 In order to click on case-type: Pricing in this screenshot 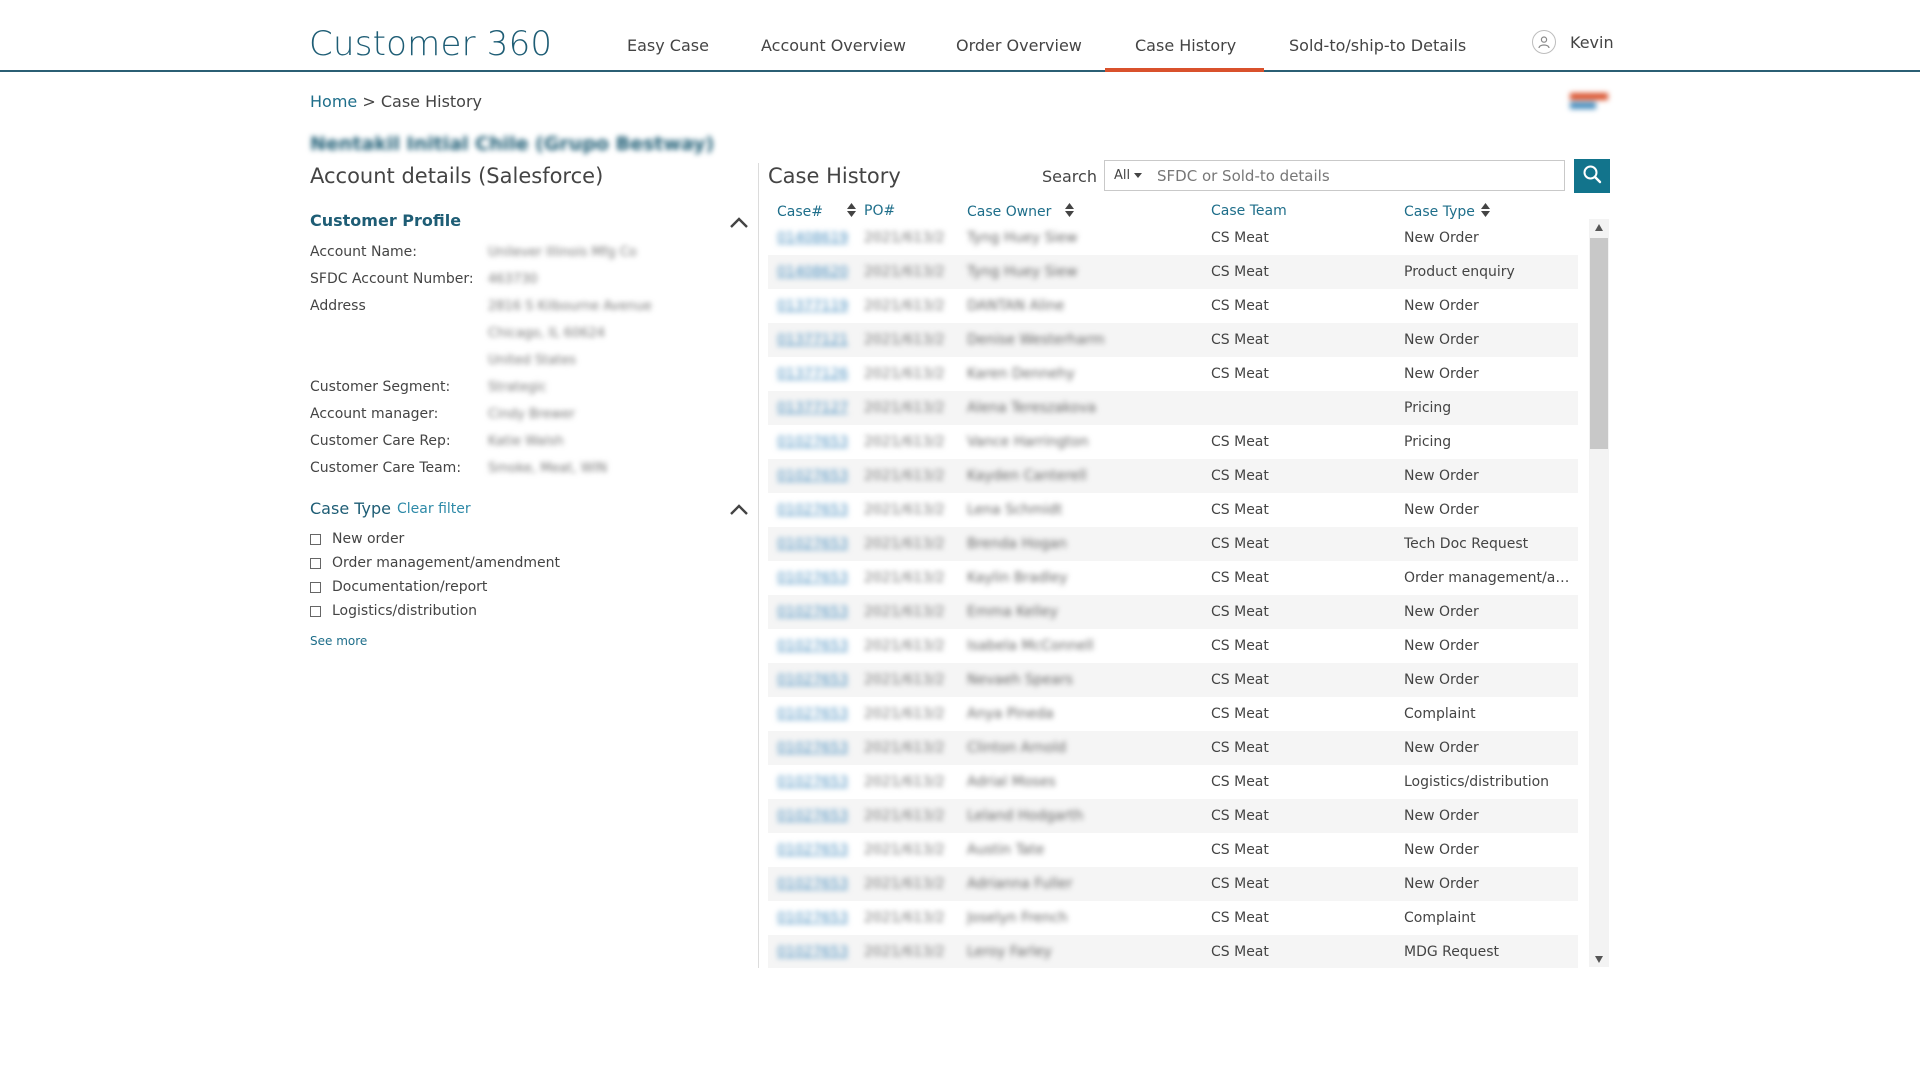, I will do `click(1428, 442)`.